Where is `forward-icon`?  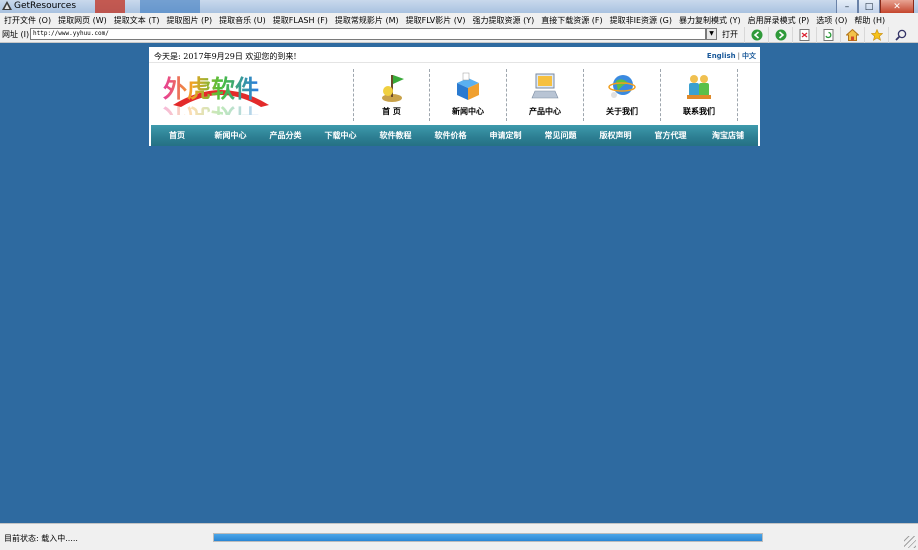 forward-icon is located at coordinates (780, 35).